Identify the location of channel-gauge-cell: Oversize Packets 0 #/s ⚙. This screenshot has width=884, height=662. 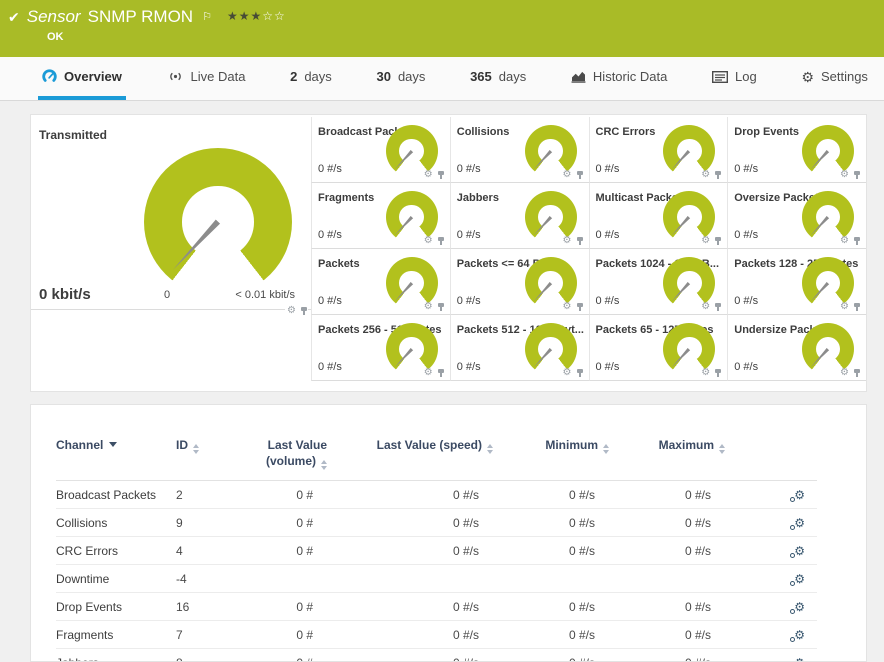
(796, 216).